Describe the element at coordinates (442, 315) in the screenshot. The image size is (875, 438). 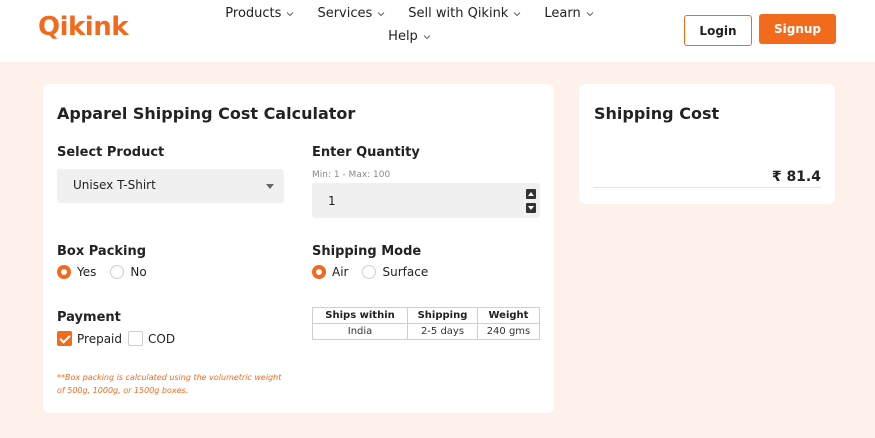
I see `table-header: Shipping` at that location.